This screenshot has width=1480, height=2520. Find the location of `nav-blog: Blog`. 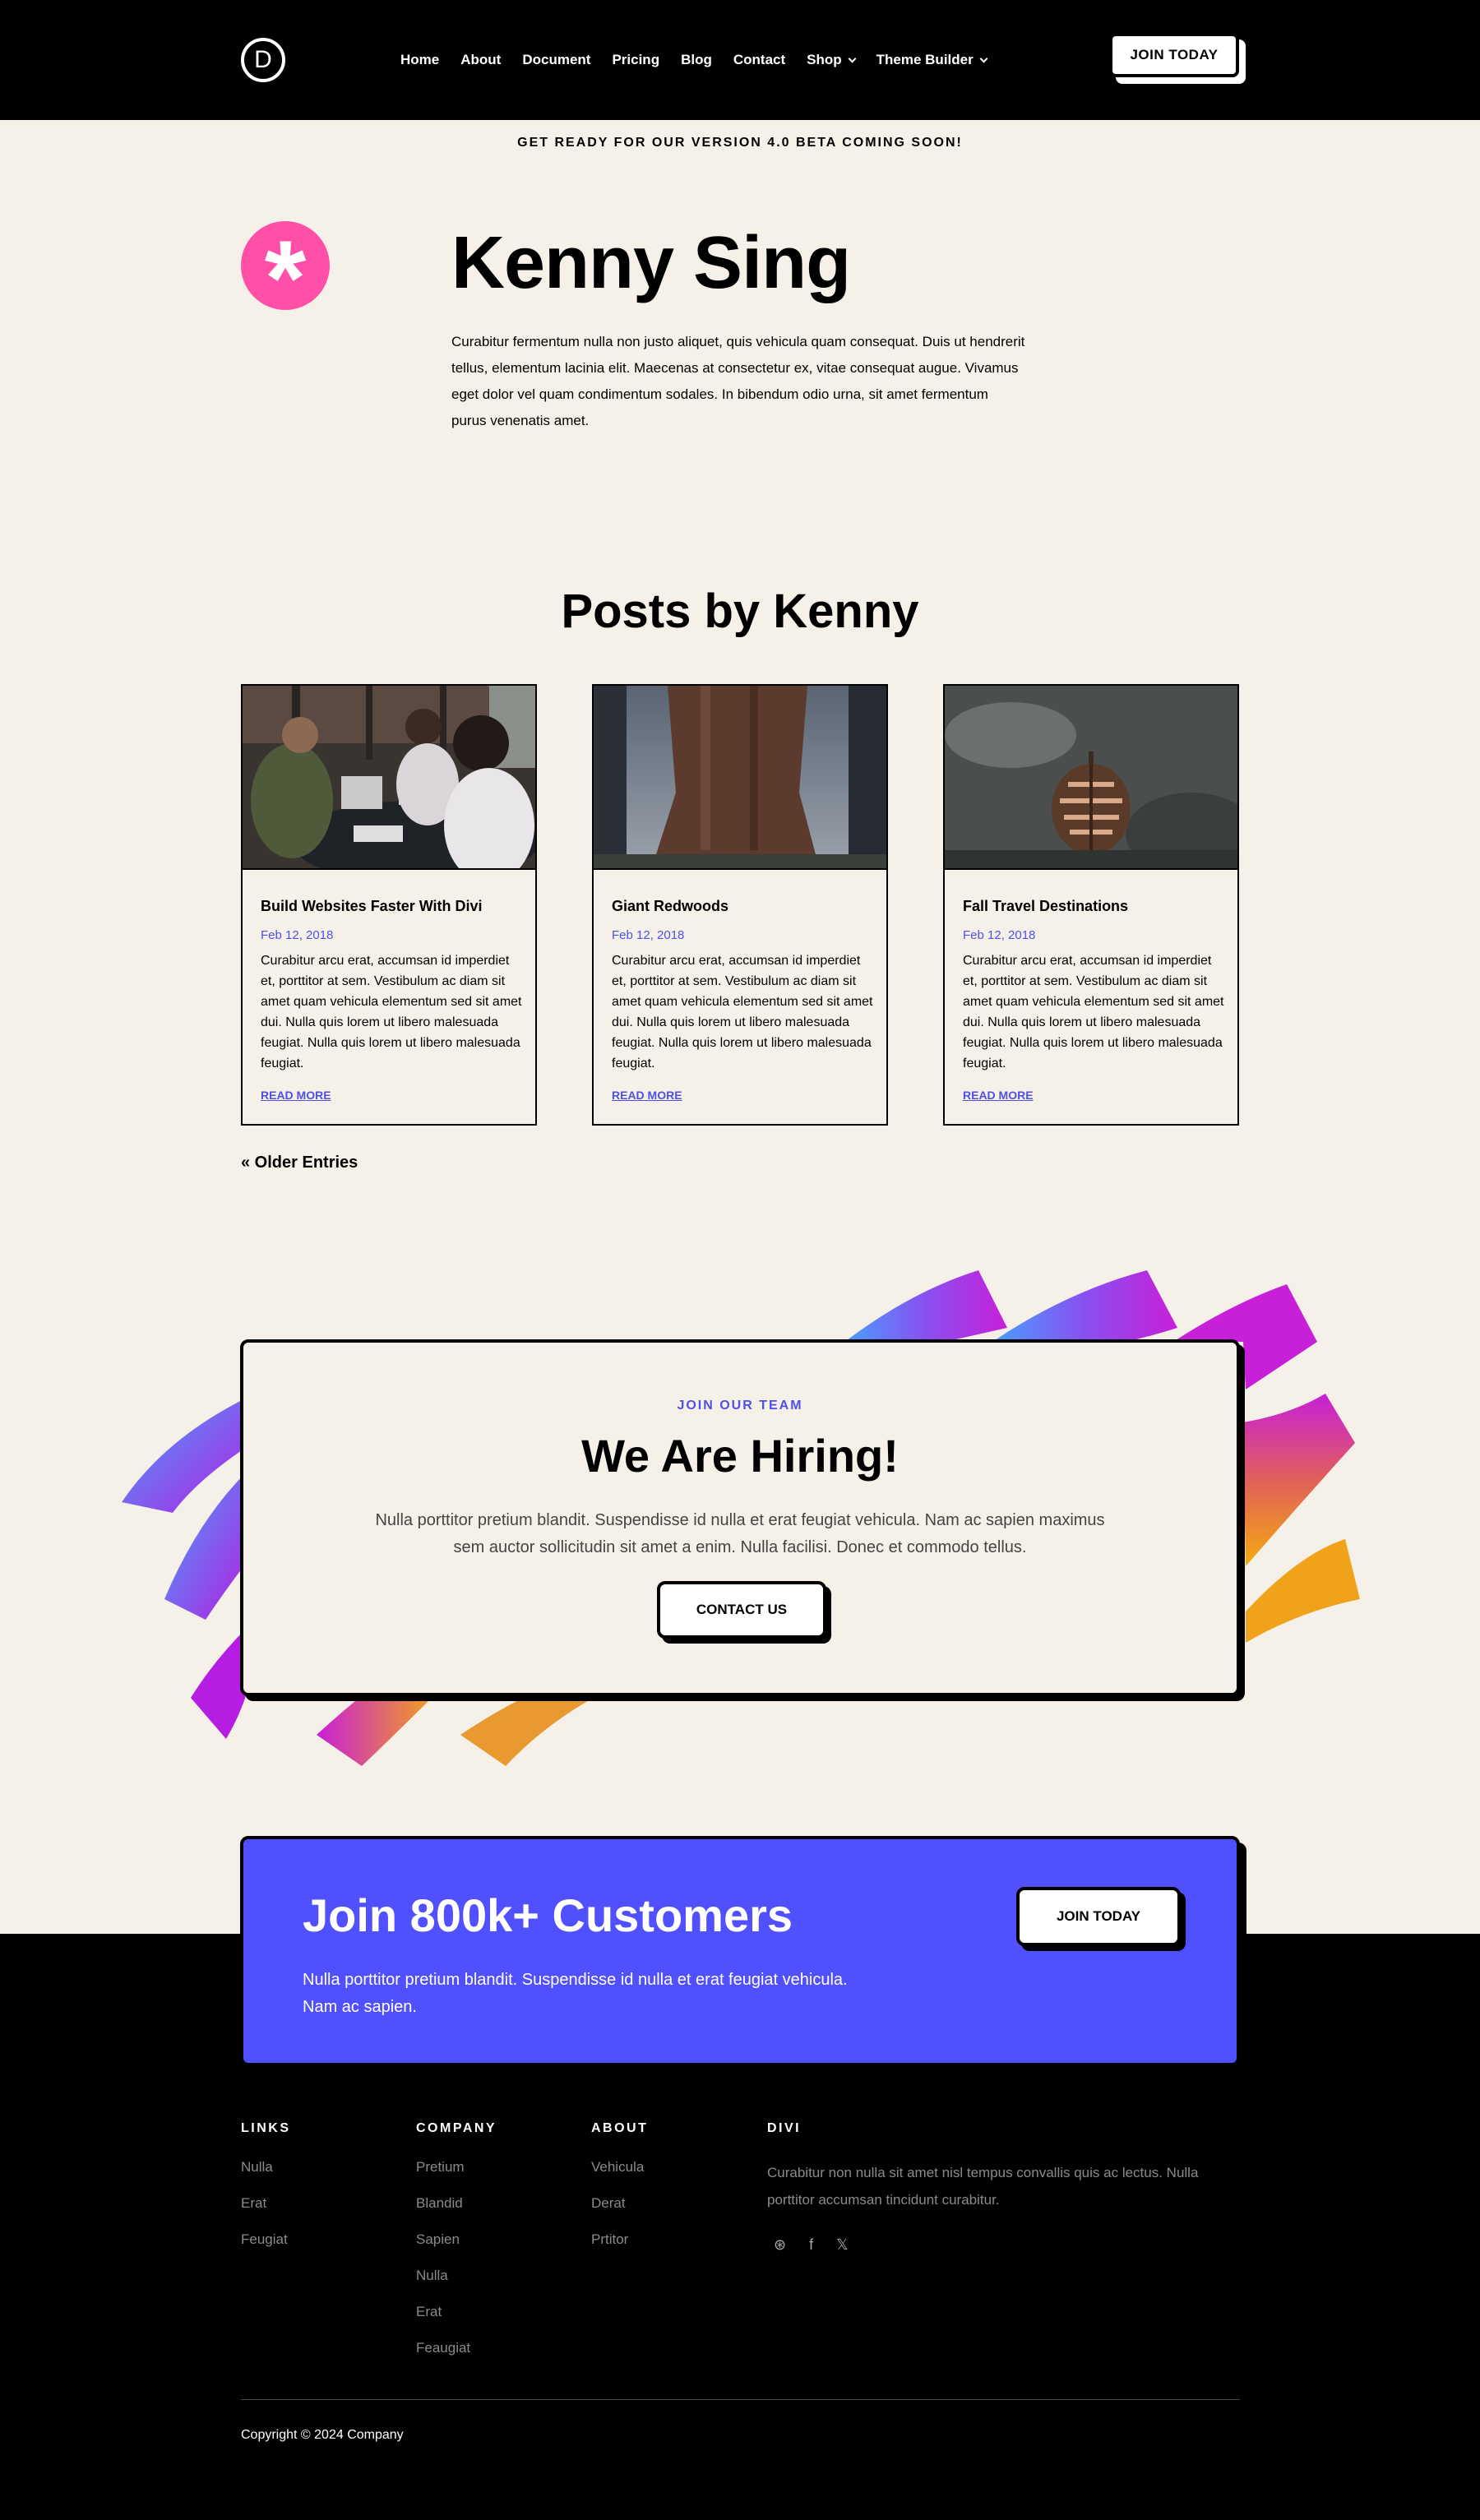

nav-blog: Blog is located at coordinates (696, 60).